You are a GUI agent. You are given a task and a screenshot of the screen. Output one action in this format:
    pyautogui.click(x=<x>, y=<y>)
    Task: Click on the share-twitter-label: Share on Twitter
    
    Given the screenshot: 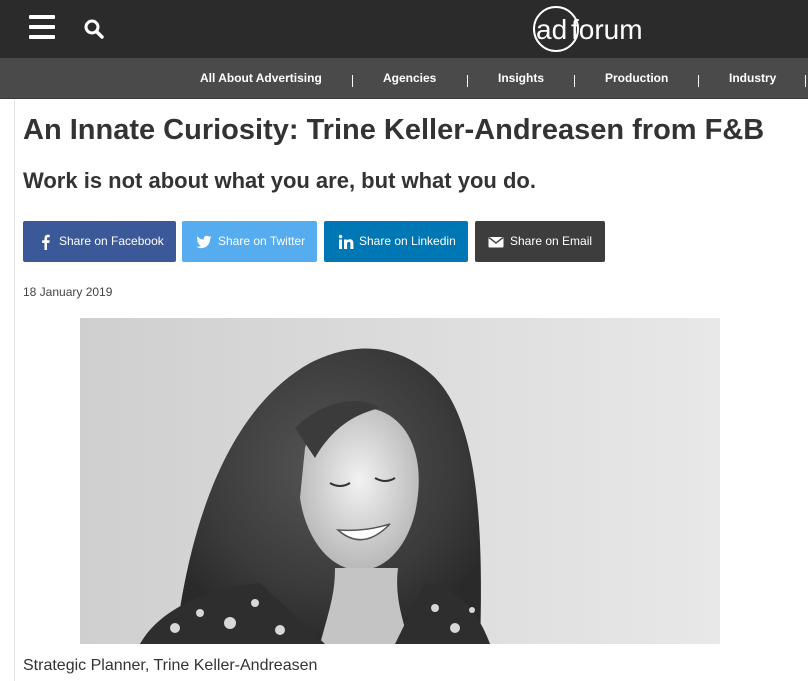 What is the action you would take?
    pyautogui.click(x=262, y=241)
    